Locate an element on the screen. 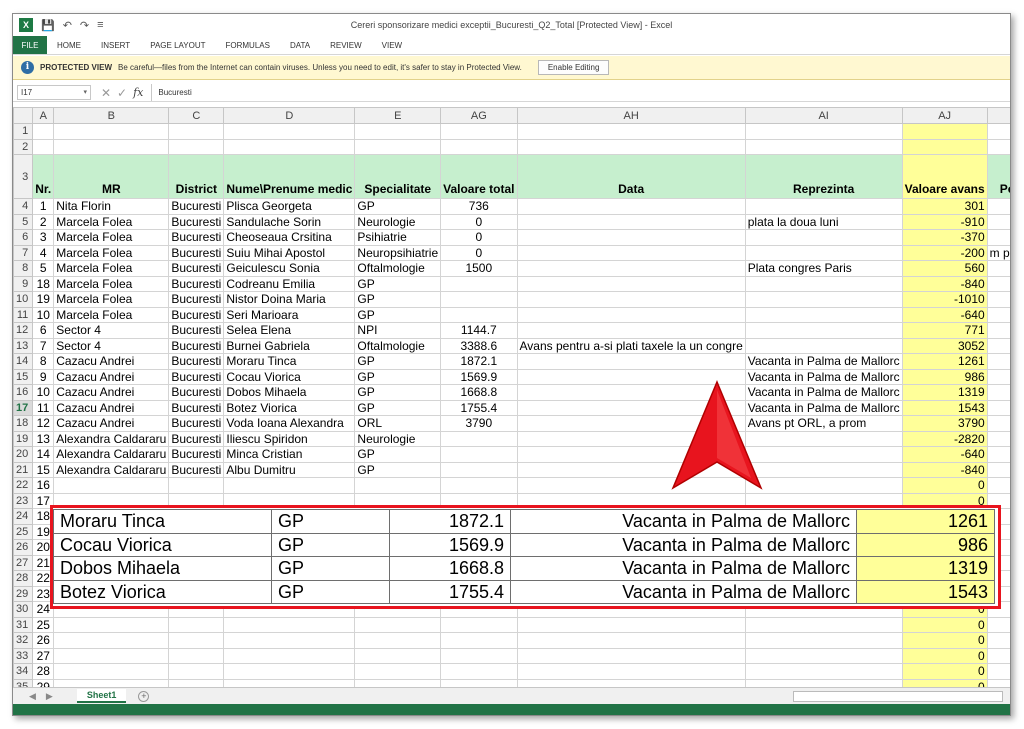 The height and width of the screenshot is (729, 1024). cell: Selea Elena is located at coordinates (289, 330).